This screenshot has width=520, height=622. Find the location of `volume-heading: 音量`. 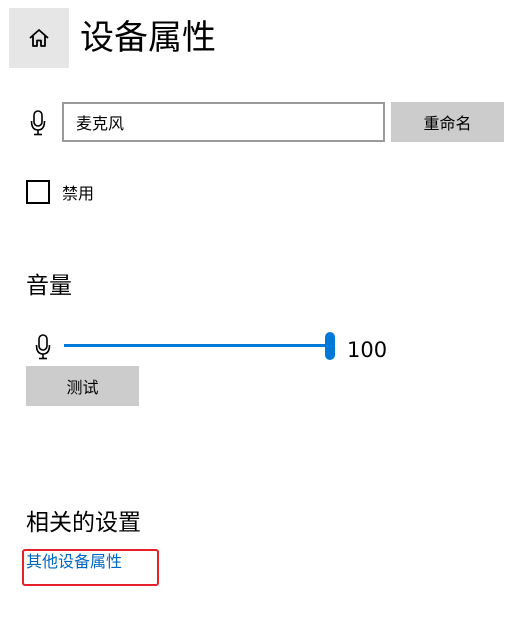

volume-heading: 音量 is located at coordinates (49, 286).